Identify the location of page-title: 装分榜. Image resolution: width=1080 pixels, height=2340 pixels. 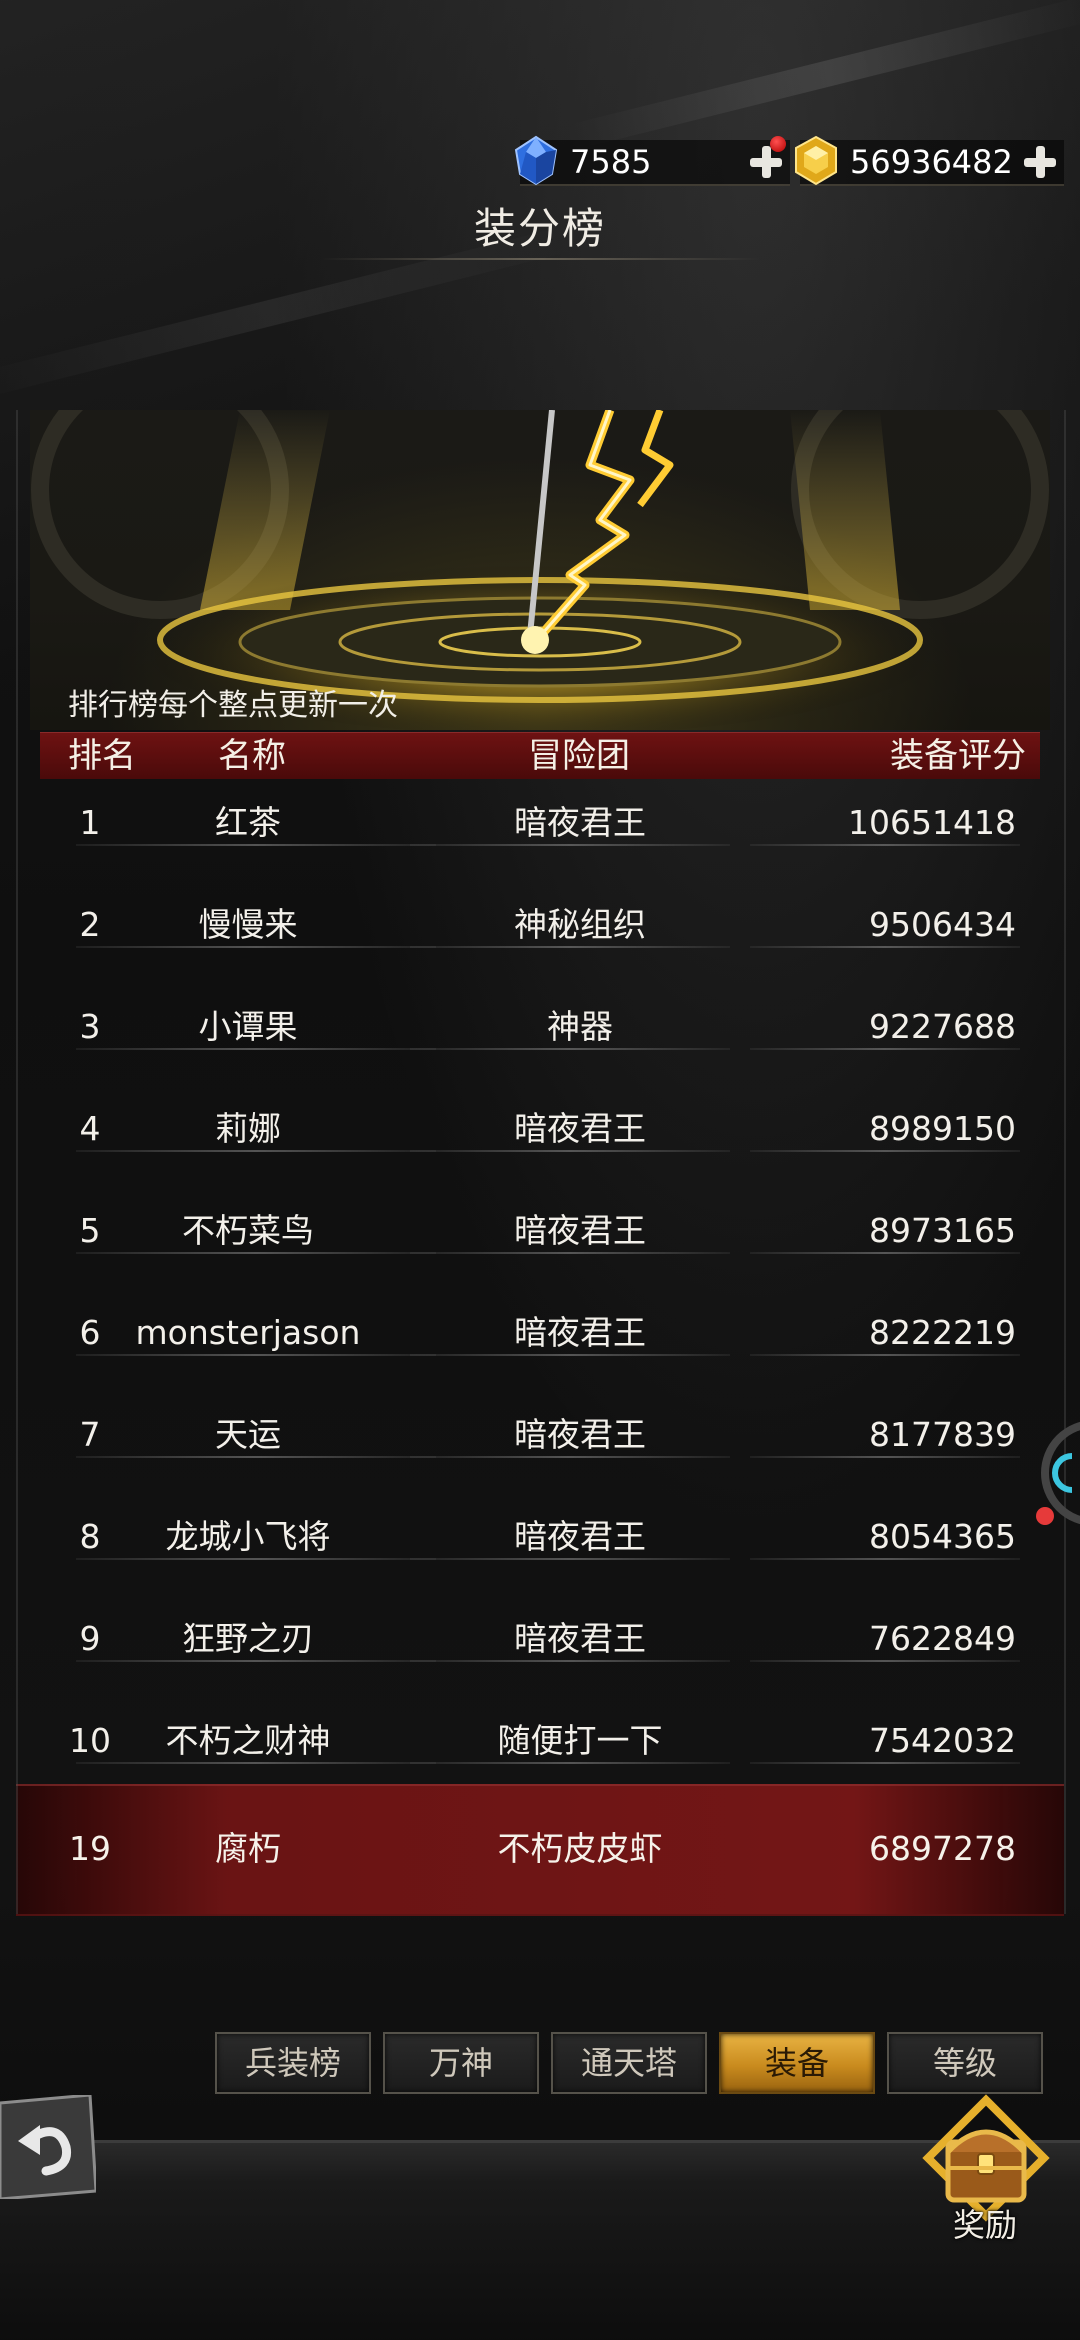
(539, 228).